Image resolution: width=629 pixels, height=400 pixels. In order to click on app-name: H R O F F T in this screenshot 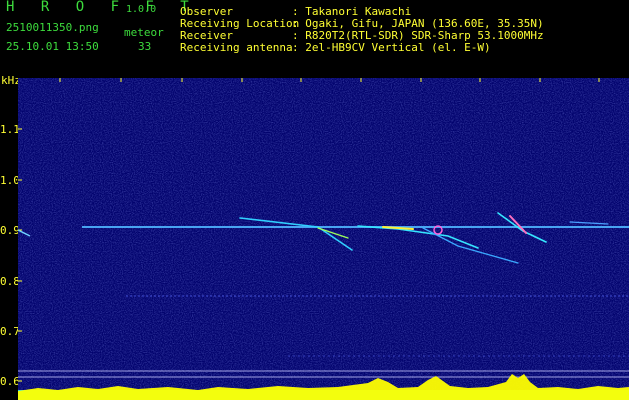, I will do `click(102, 7)`.